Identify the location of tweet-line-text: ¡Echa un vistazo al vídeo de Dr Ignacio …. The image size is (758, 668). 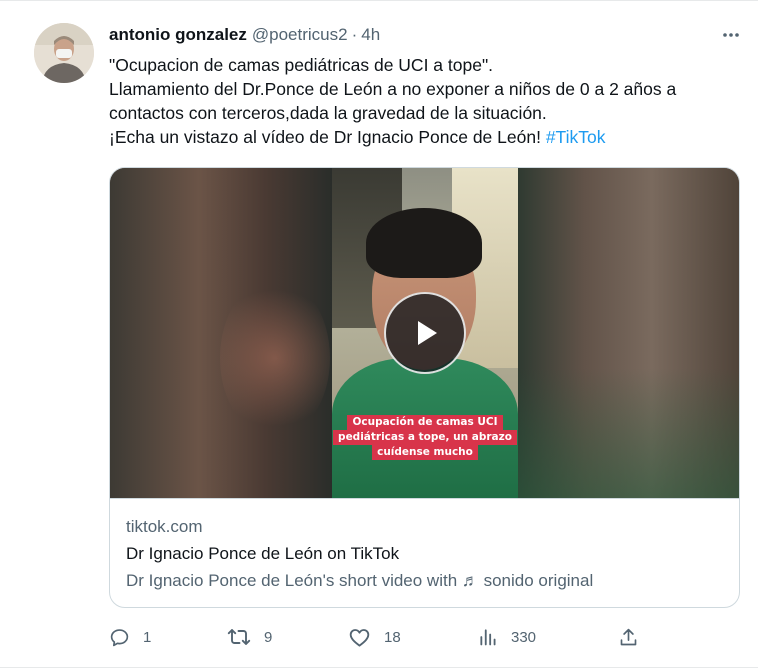
(327, 137).